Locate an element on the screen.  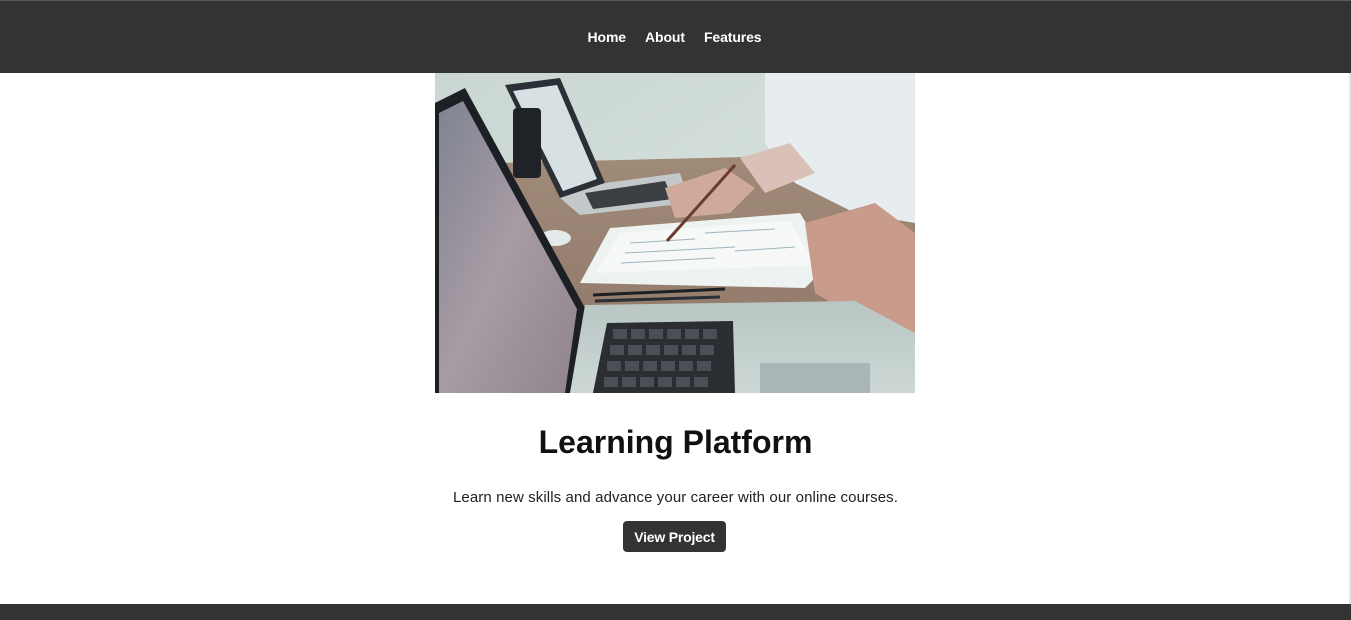
nav-links: Home About Features is located at coordinates (674, 37).